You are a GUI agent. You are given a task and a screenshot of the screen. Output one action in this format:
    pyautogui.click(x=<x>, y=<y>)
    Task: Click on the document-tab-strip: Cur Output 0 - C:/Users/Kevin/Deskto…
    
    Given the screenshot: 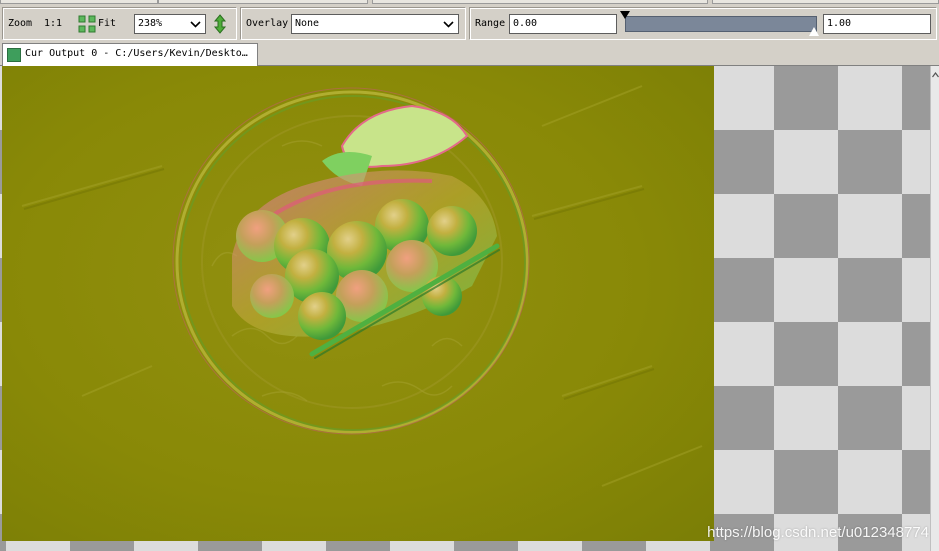 What is the action you would take?
    pyautogui.click(x=469, y=54)
    